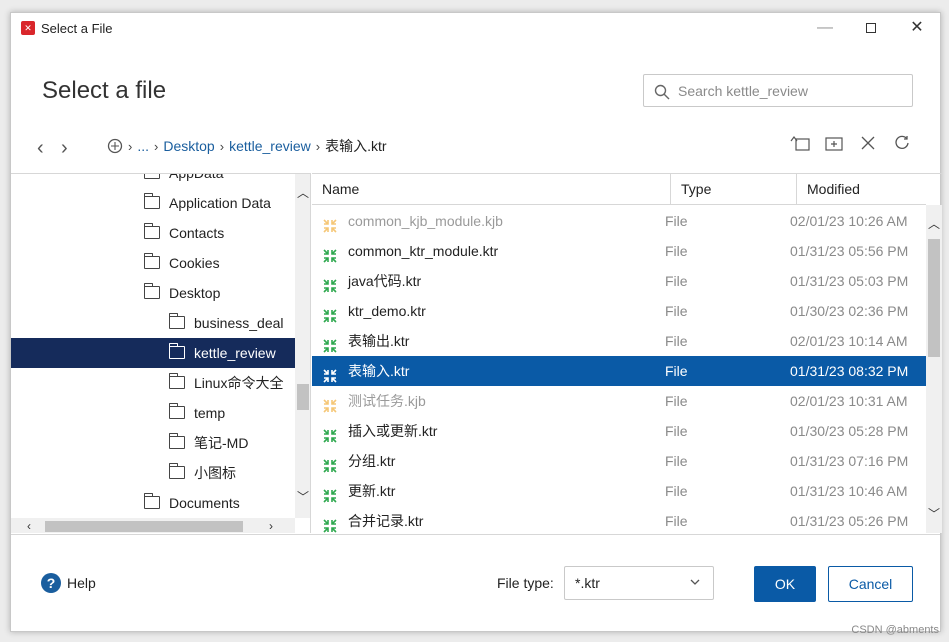 Image resolution: width=949 pixels, height=642 pixels. I want to click on close-button: ✕, so click(917, 28).